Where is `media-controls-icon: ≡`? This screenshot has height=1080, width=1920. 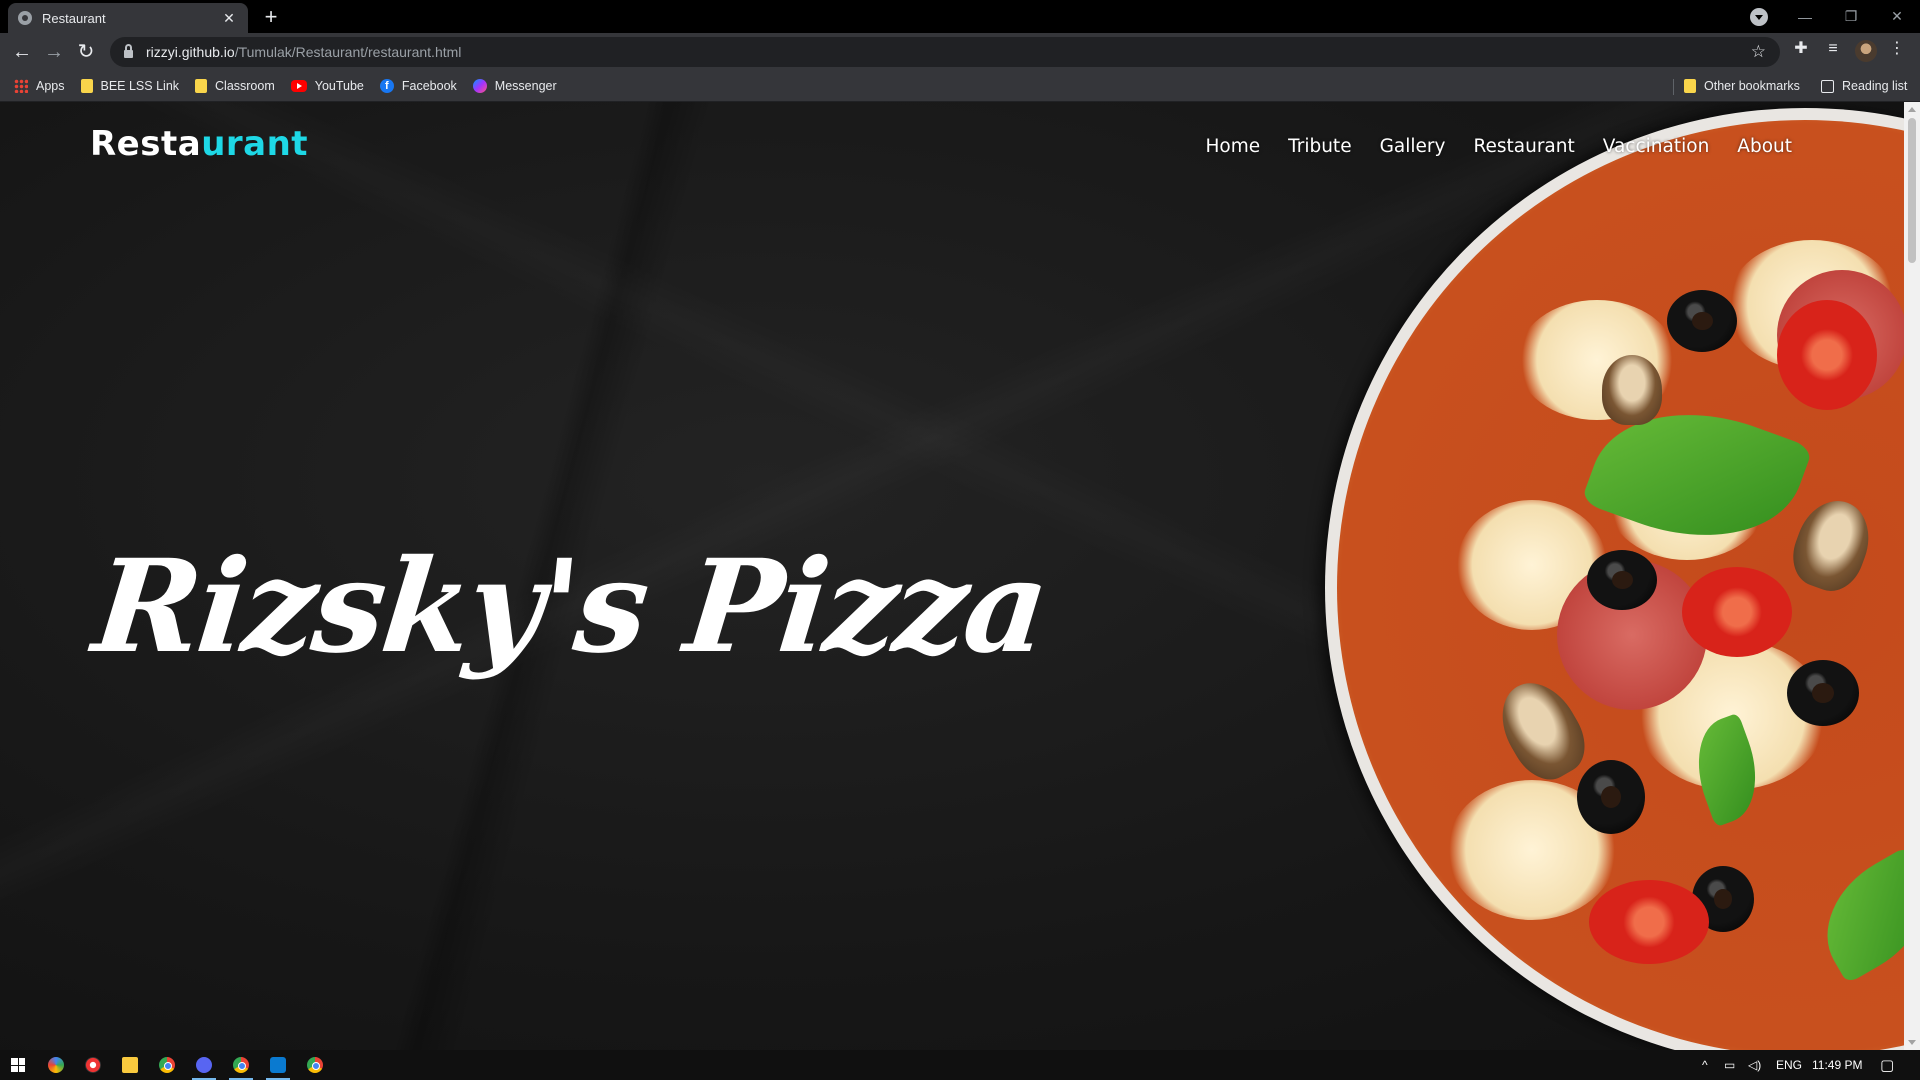
media-controls-icon: ≡ is located at coordinates (1833, 49).